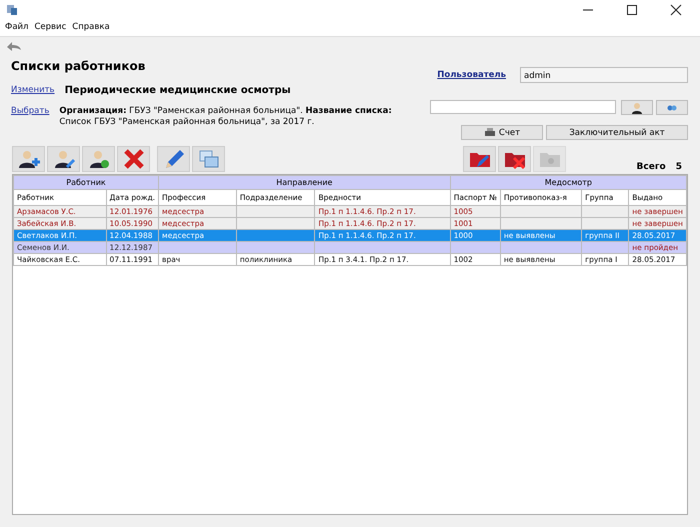 This screenshot has width=700, height=527. I want to click on edit-employee-button, so click(63, 159).